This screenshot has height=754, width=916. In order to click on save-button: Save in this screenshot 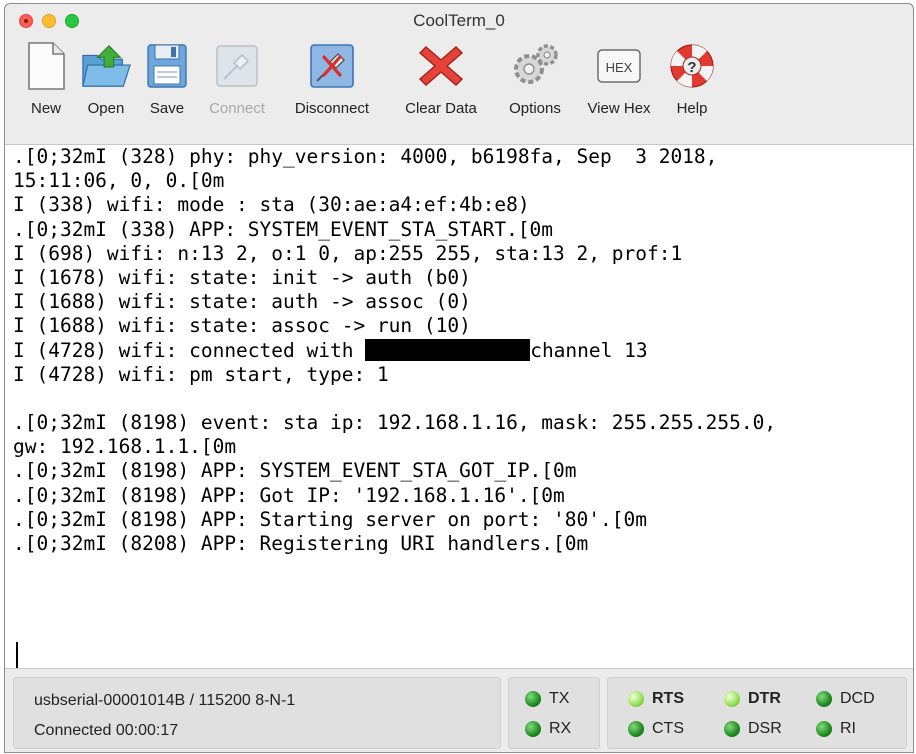, I will do `click(167, 78)`.